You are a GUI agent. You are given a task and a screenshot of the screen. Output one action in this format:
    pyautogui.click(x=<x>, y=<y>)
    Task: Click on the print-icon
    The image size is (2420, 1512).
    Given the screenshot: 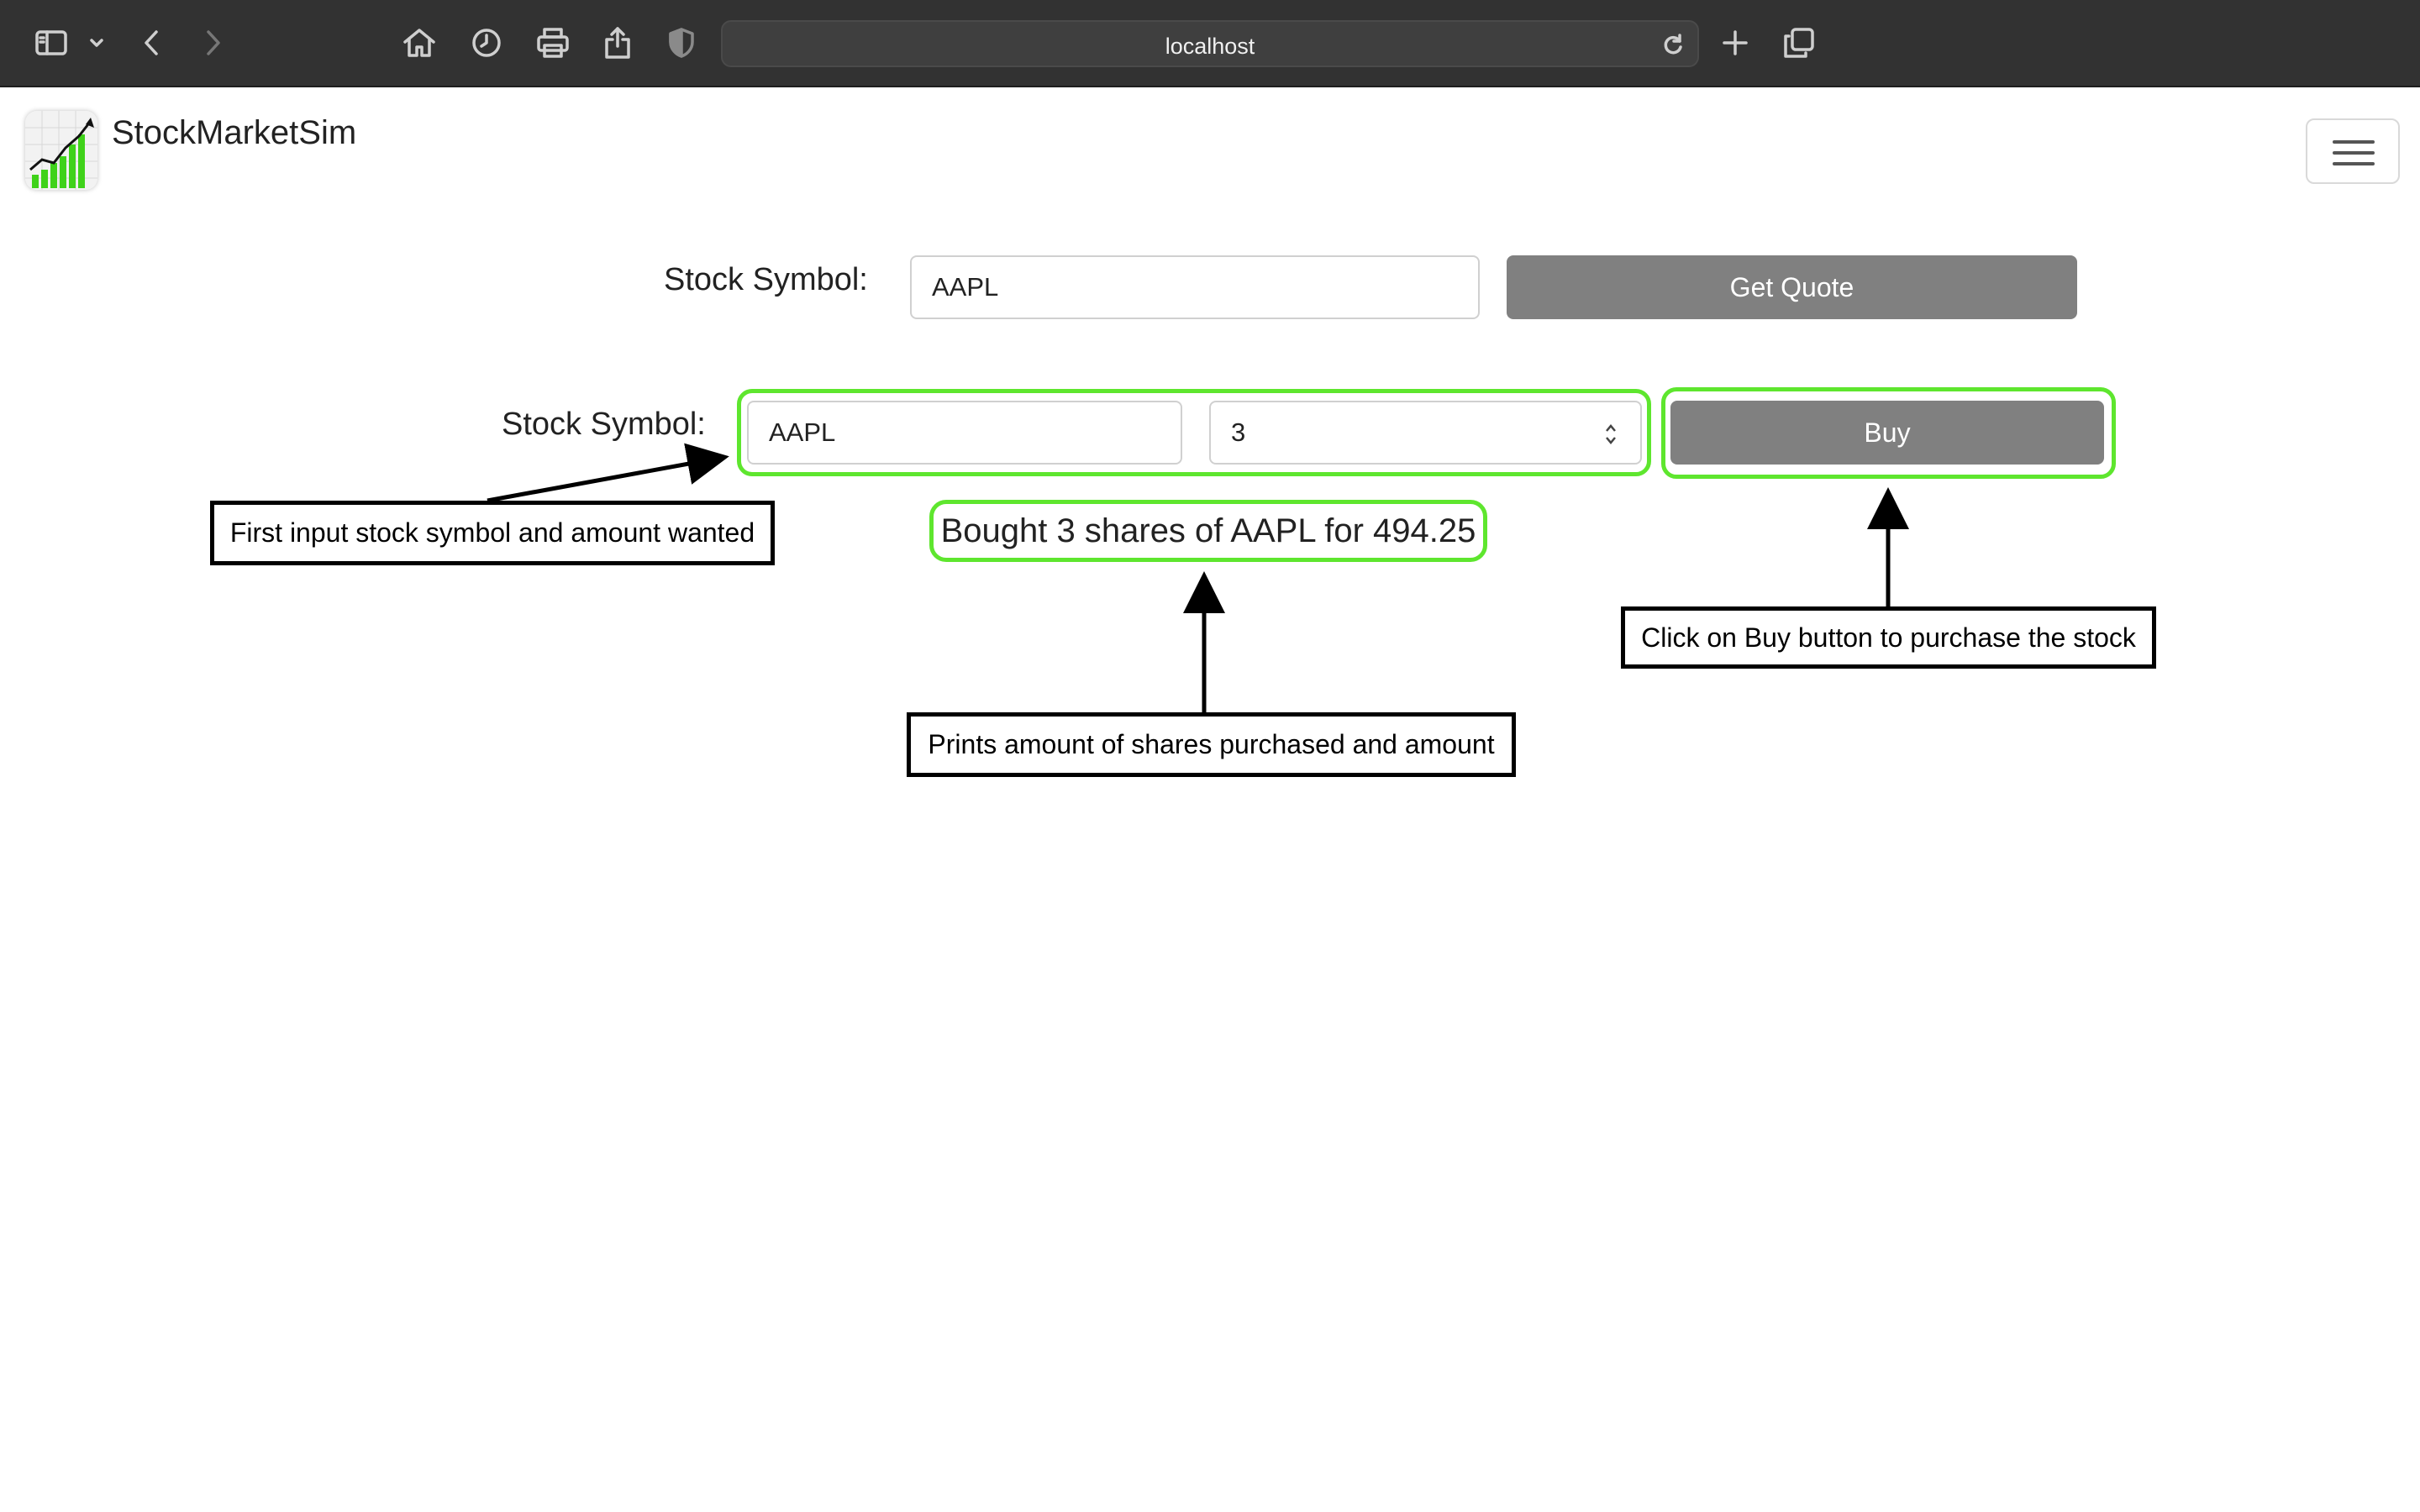 What is the action you would take?
    pyautogui.click(x=553, y=43)
    